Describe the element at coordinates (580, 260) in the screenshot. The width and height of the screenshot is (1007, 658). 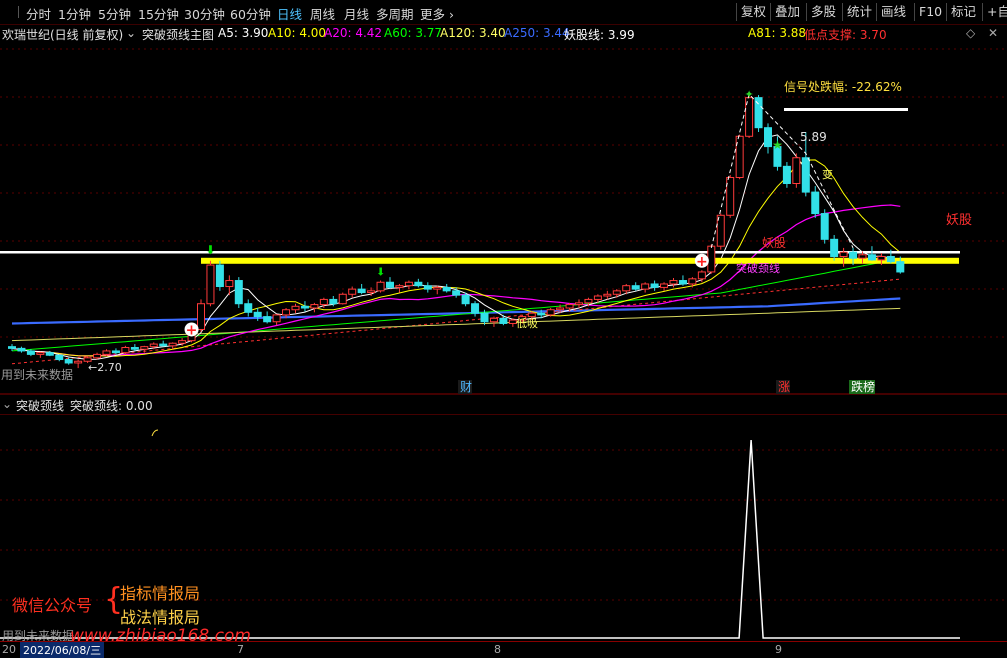
I see `neck-line` at that location.